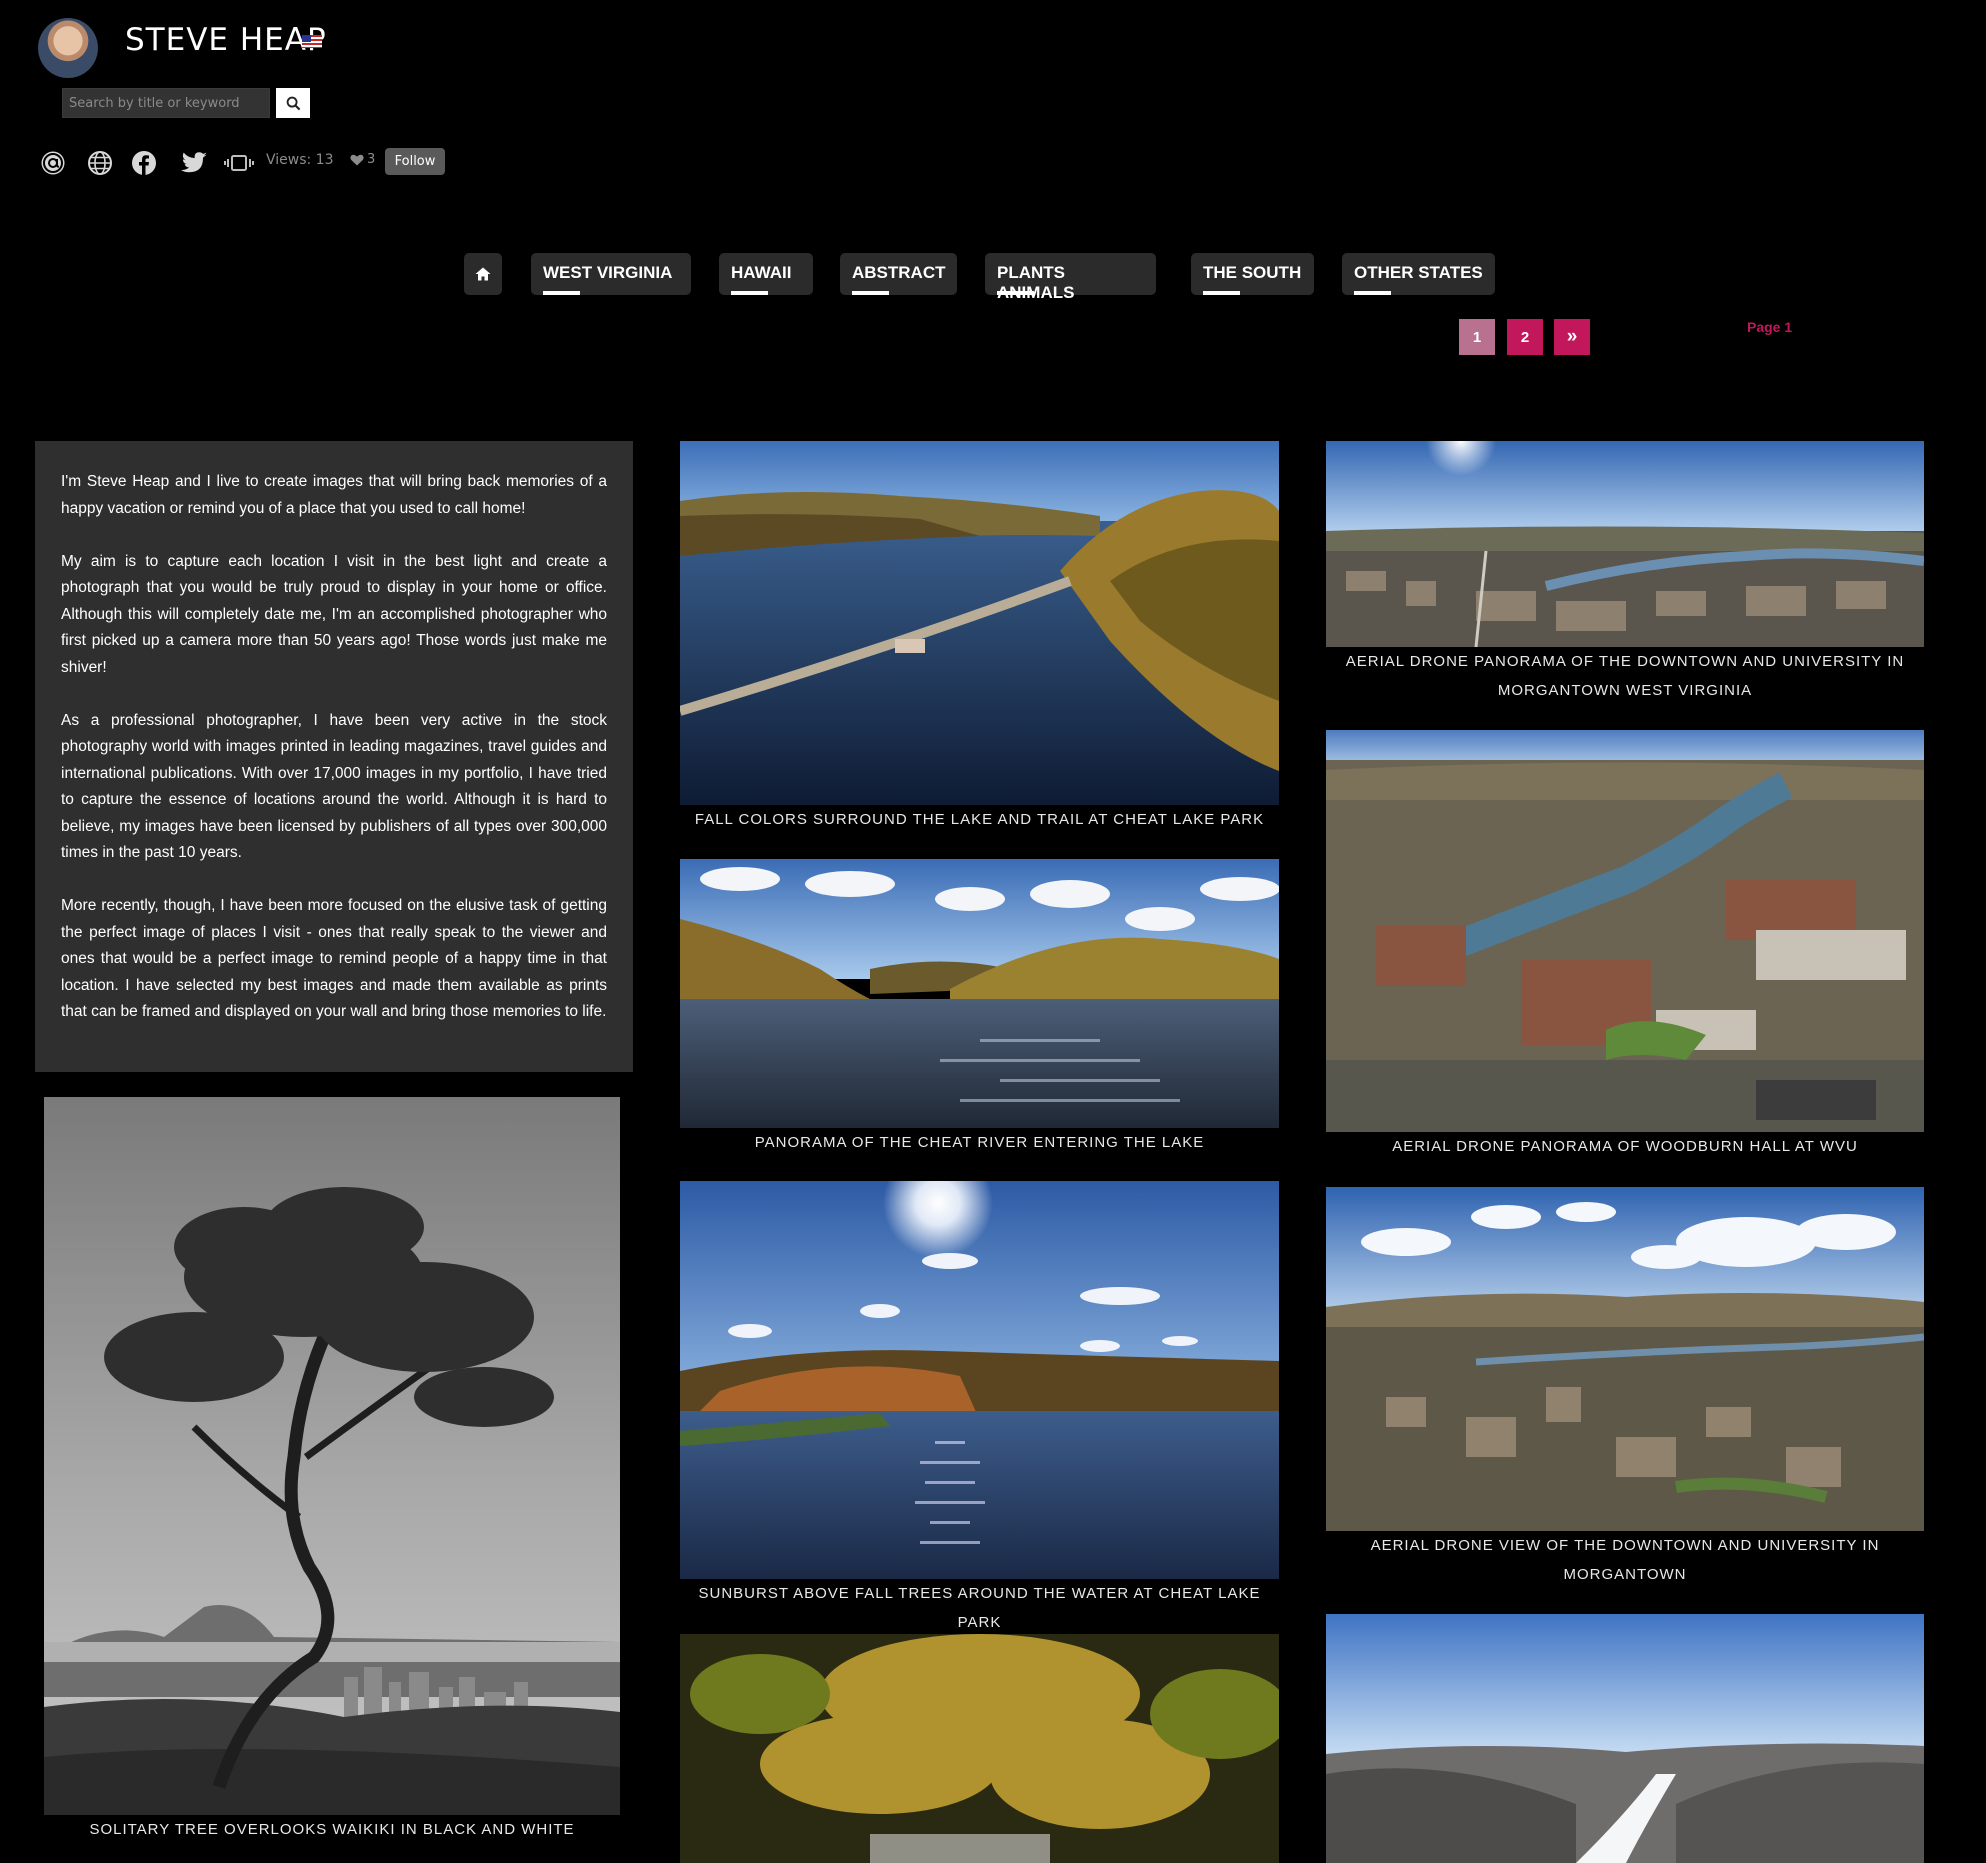  I want to click on nav-tab-label: PLANTS ANIMALS, so click(1036, 282).